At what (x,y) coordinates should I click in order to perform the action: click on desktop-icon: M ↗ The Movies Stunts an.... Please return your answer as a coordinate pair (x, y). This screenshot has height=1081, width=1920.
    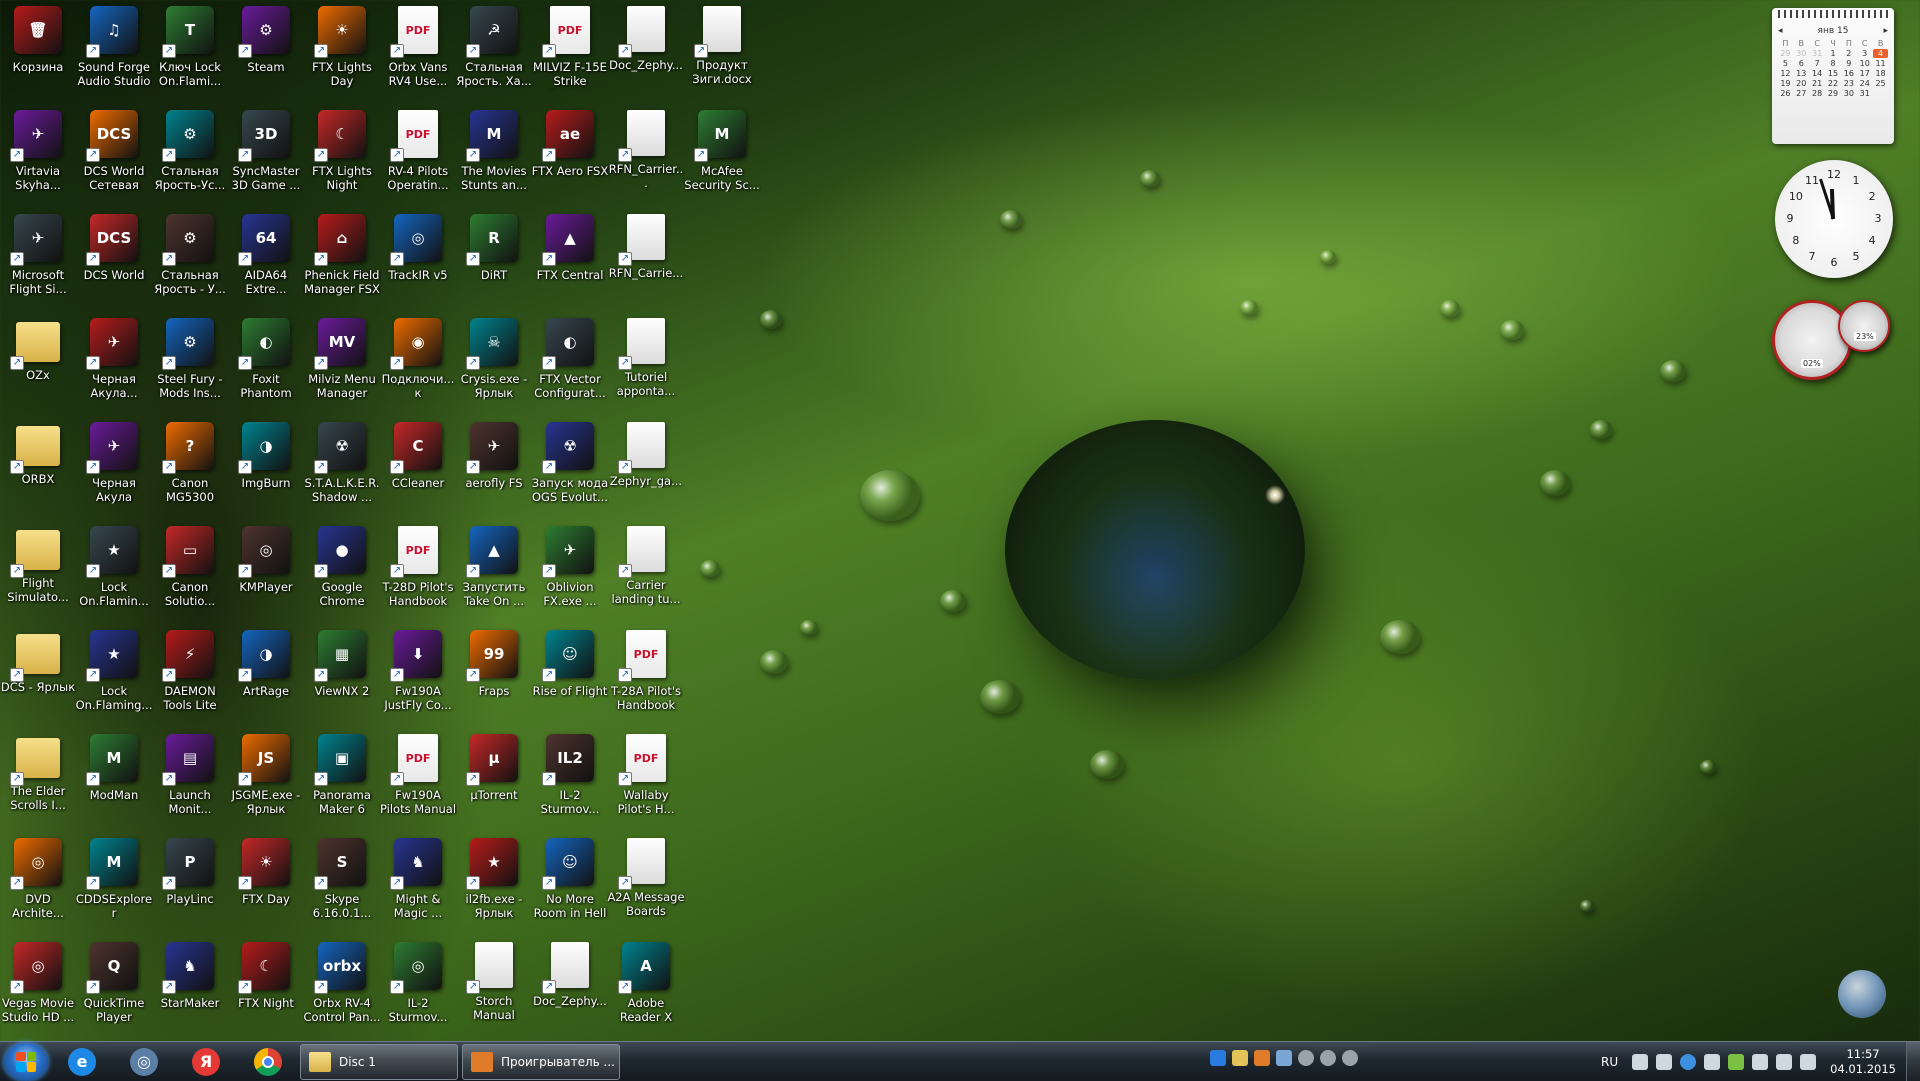
    Looking at the image, I should click on (494, 156).